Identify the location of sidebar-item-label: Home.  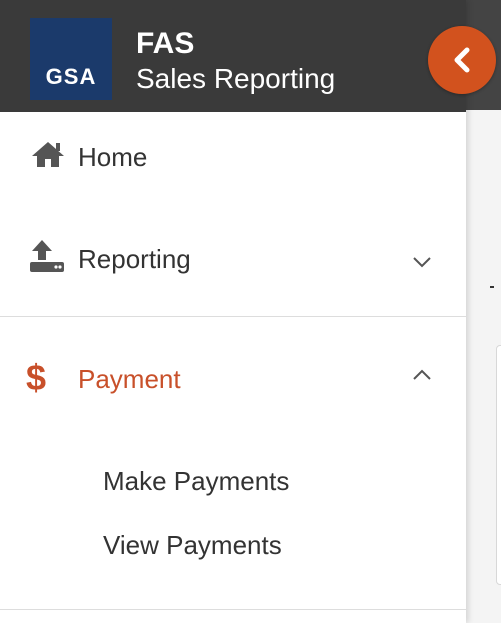
(113, 157).